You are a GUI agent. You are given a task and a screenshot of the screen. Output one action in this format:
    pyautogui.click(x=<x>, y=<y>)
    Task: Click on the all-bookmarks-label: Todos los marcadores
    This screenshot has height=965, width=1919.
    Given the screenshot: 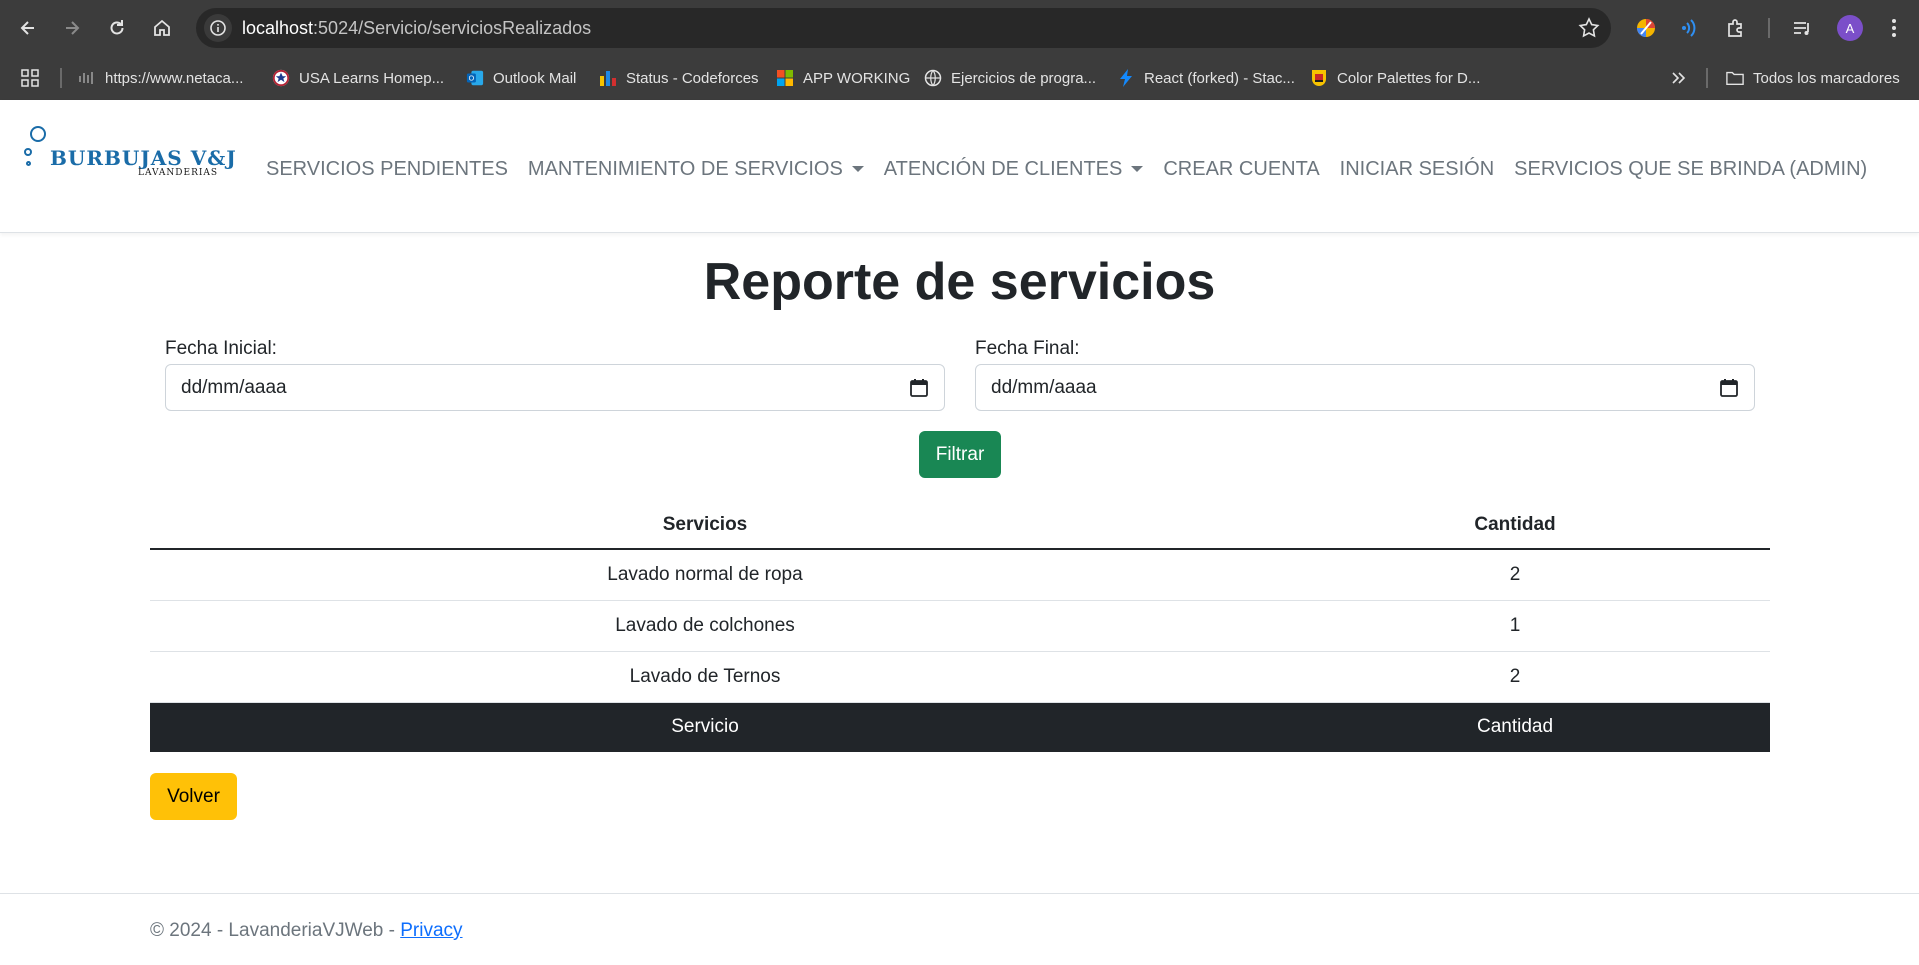 What is the action you would take?
    pyautogui.click(x=1826, y=78)
    